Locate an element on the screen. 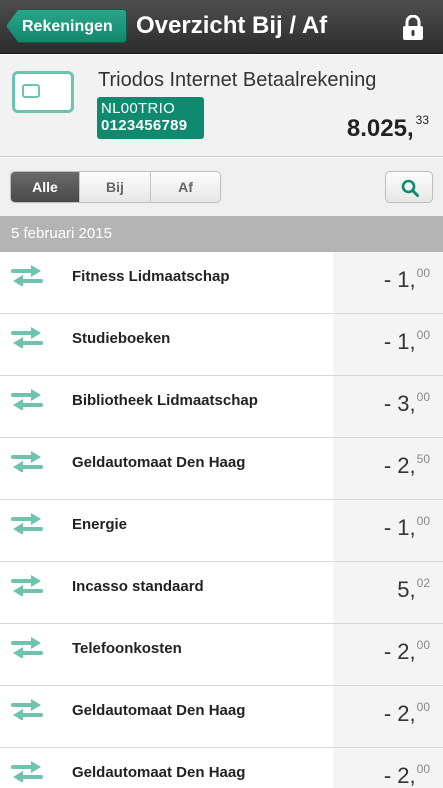 The width and height of the screenshot is (443, 788). lock-icon is located at coordinates (413, 28).